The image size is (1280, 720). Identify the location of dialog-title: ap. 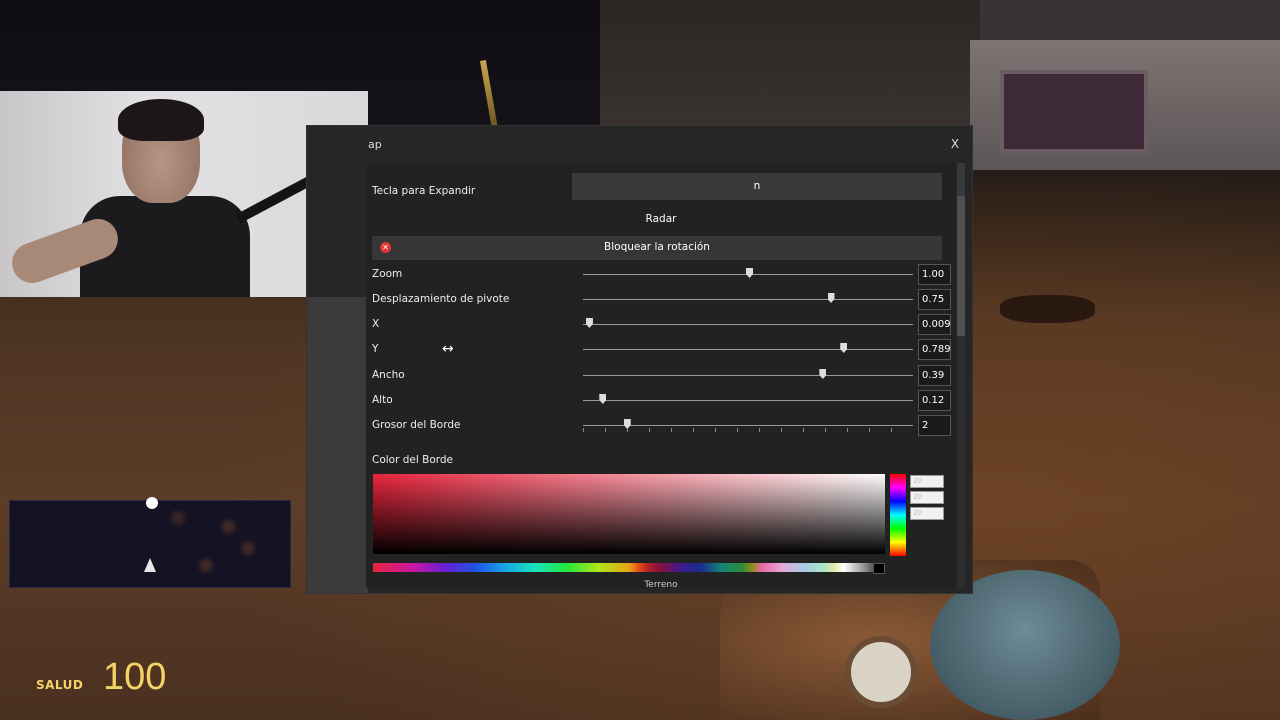
(375, 144).